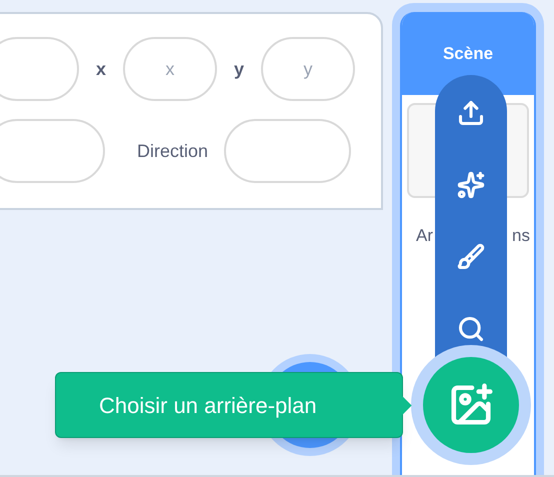 This screenshot has height=477, width=554. I want to click on search-icon, so click(471, 329).